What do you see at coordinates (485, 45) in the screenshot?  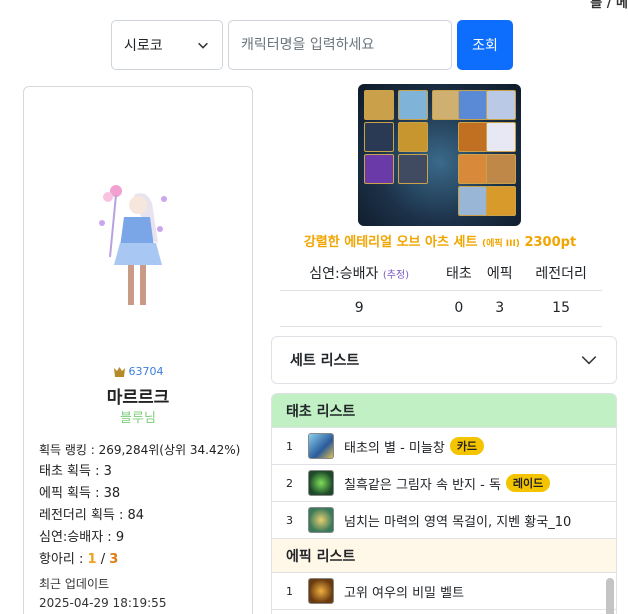 I see `search-button: 조회` at bounding box center [485, 45].